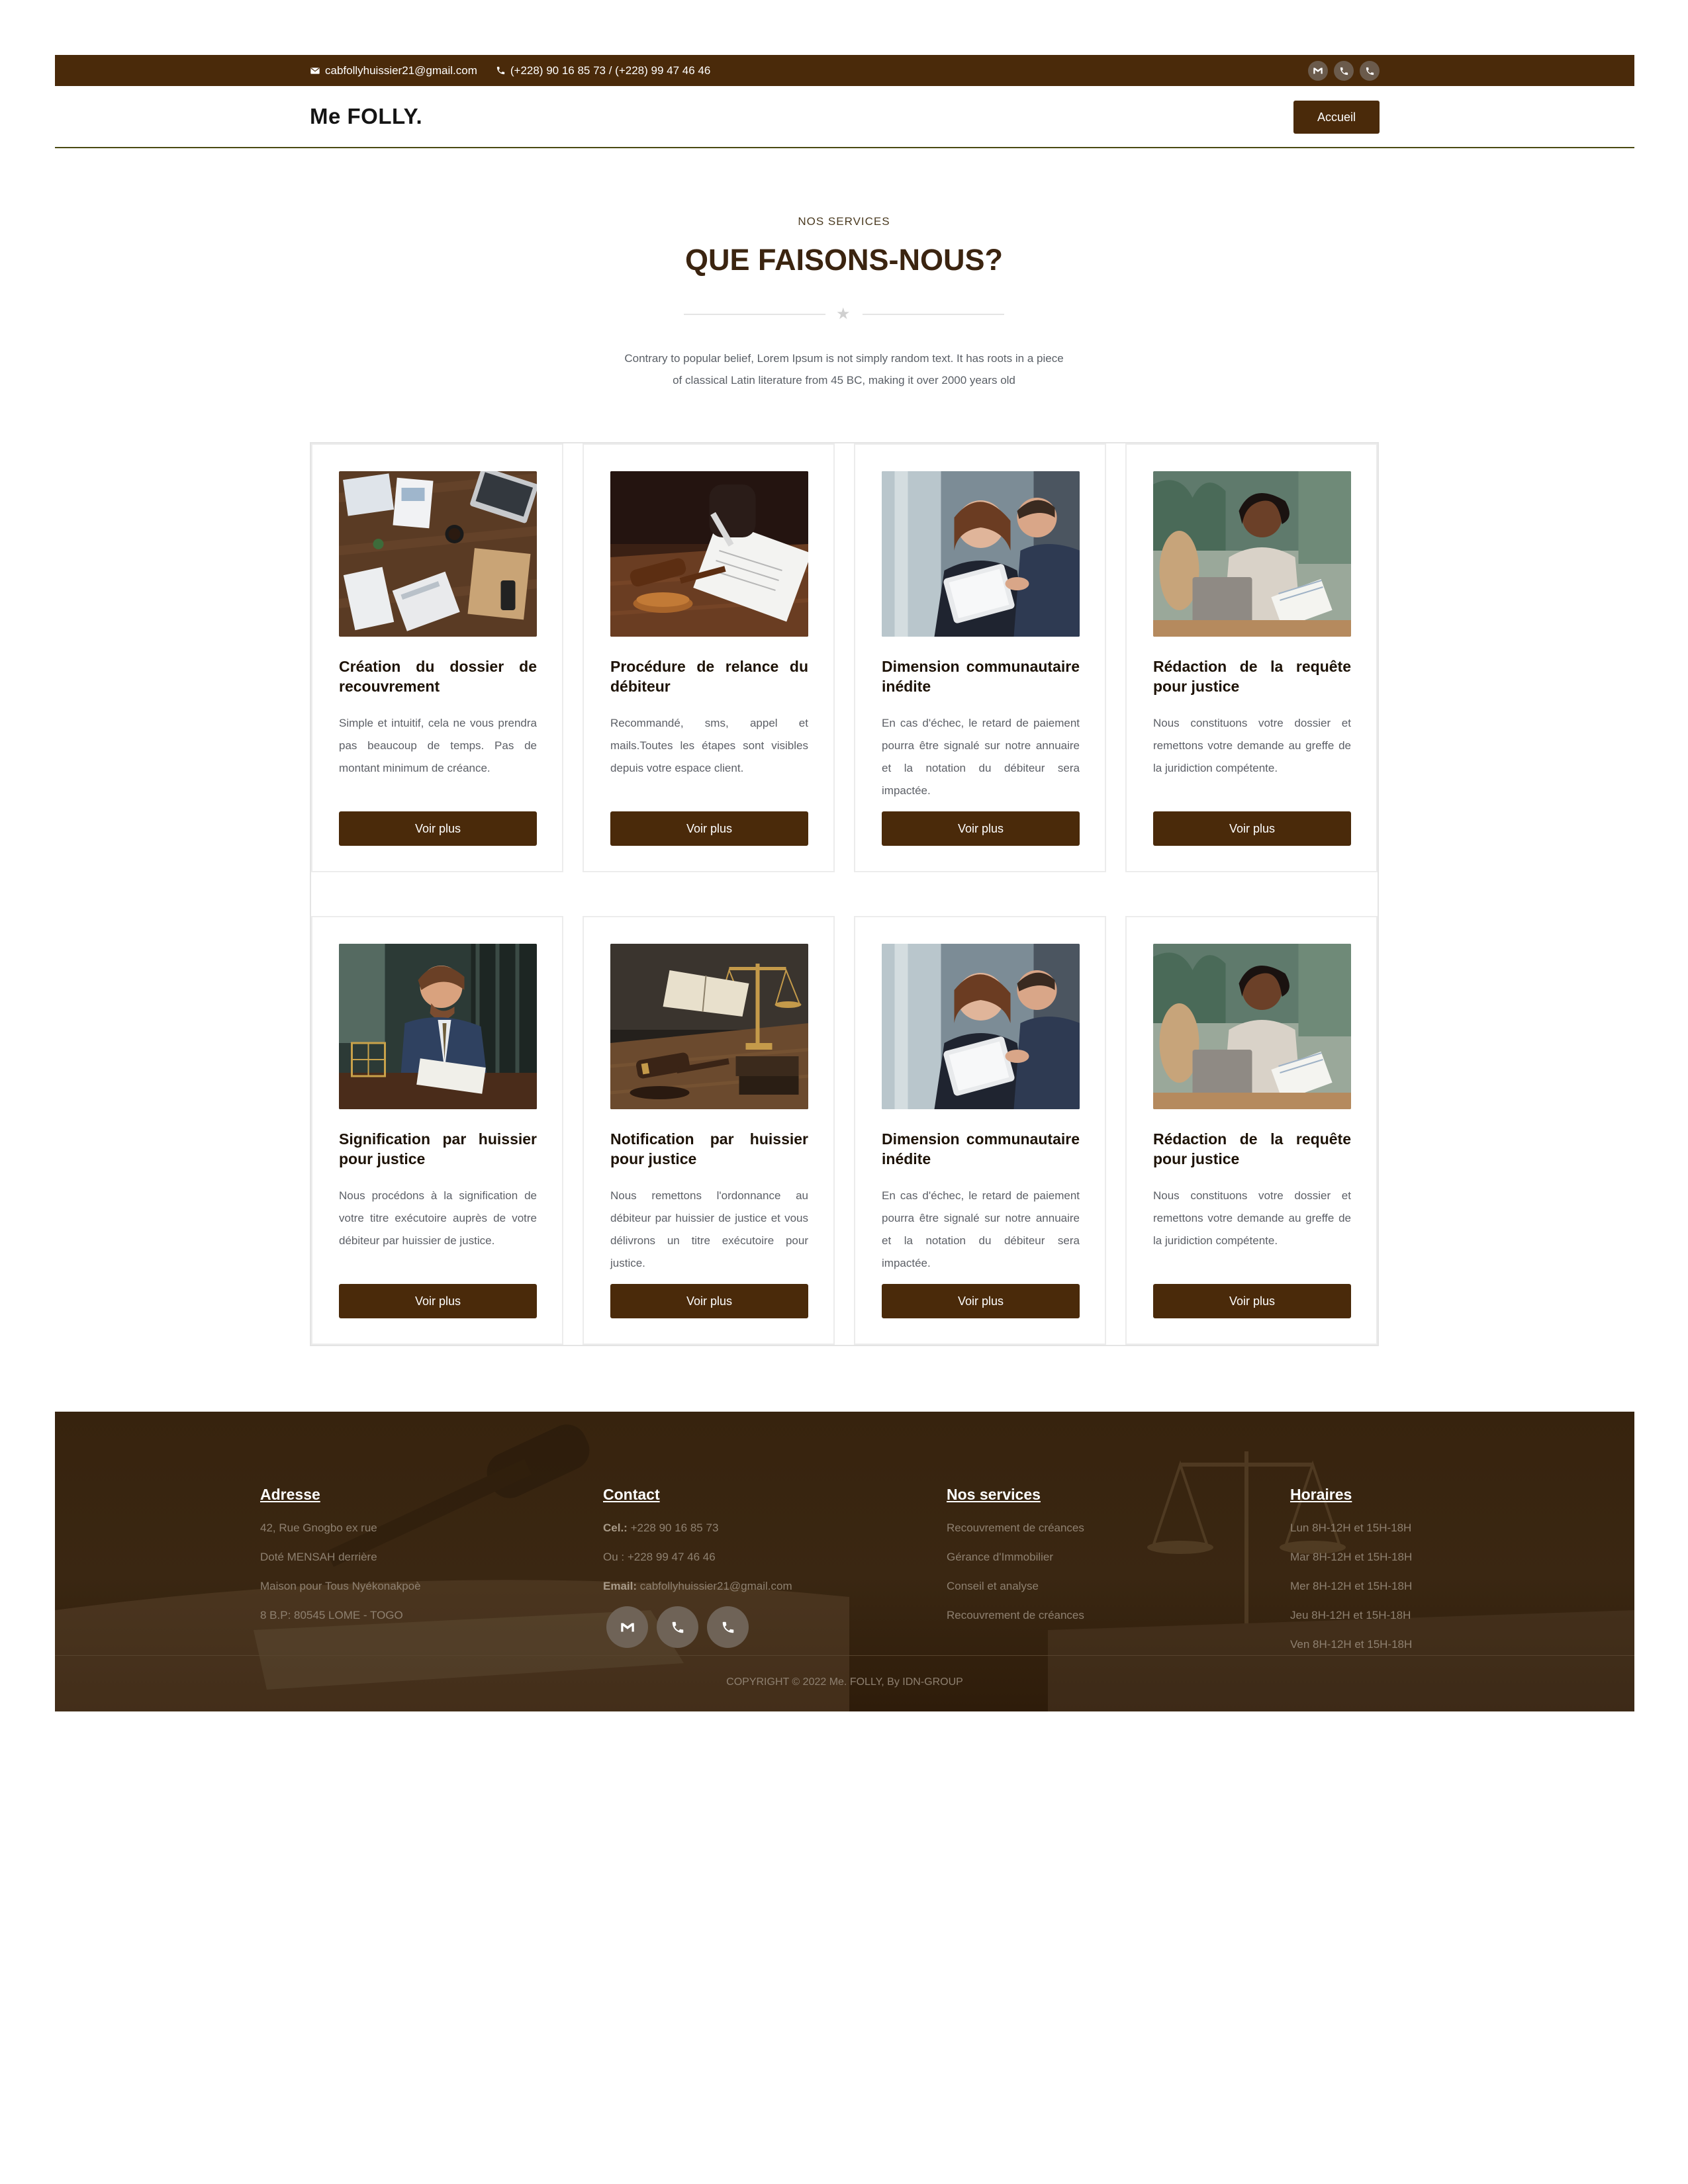  I want to click on card-title: Procédure de relance du débiteur, so click(709, 676).